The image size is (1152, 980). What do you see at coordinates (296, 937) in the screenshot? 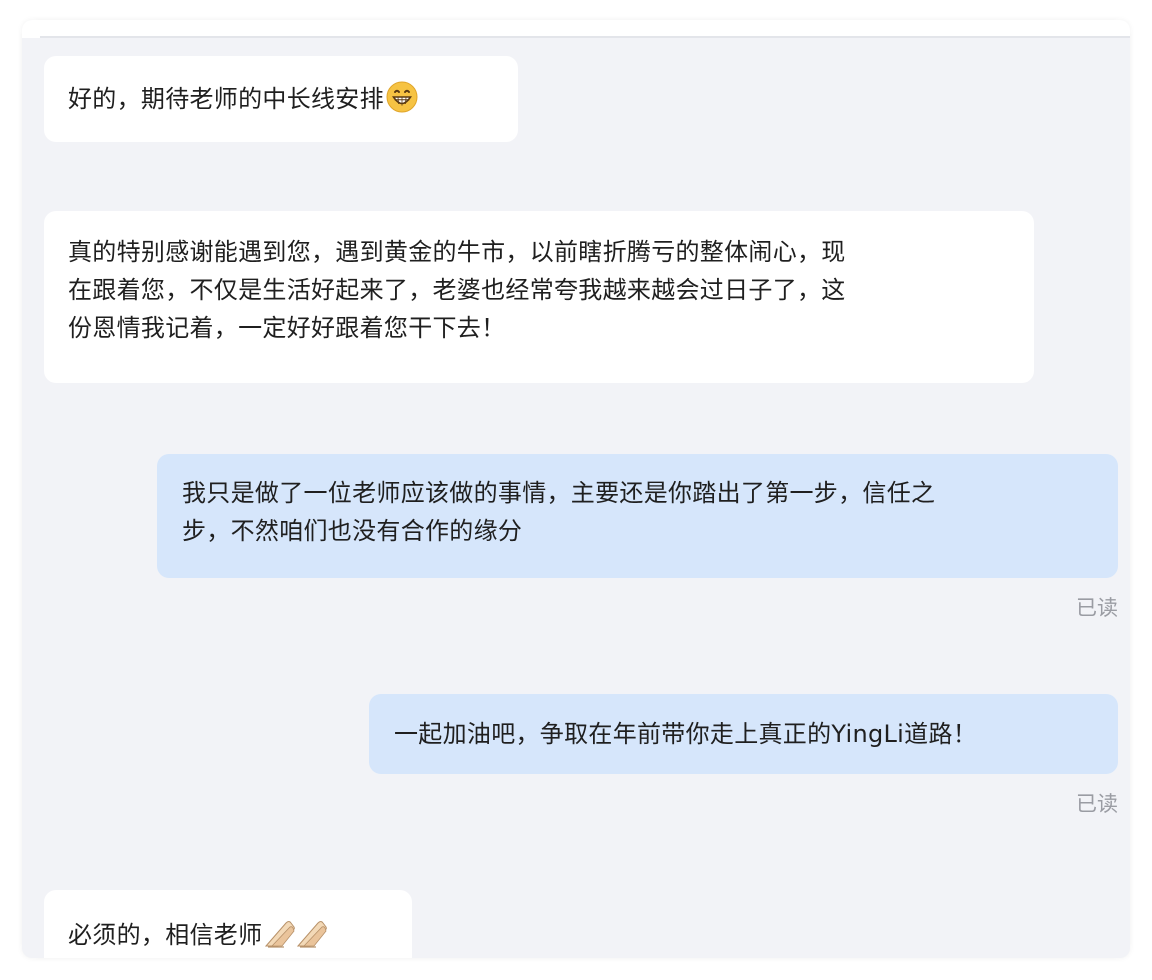
I see `folded-hands-icon` at bounding box center [296, 937].